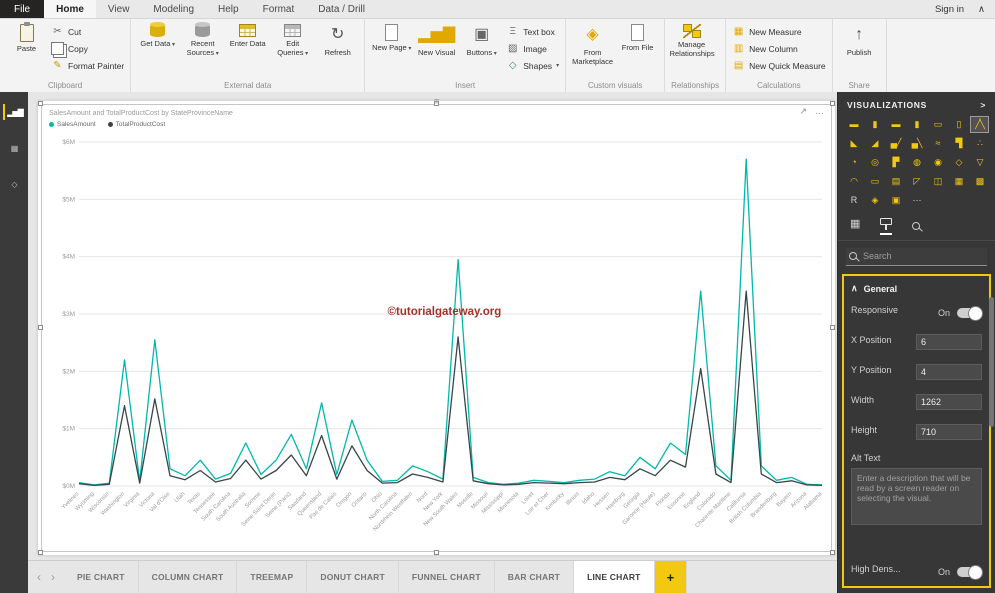 The width and height of the screenshot is (995, 593). What do you see at coordinates (916, 289) in the screenshot?
I see `general-section-header: ∧ General` at bounding box center [916, 289].